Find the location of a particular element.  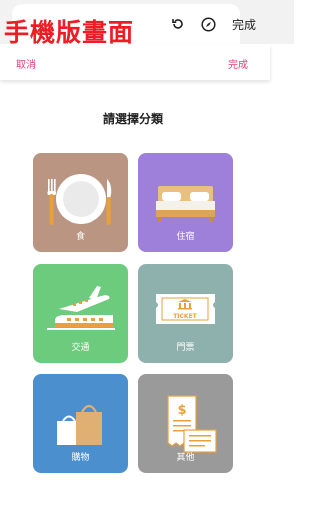

category-label: 住宿 is located at coordinates (185, 237).